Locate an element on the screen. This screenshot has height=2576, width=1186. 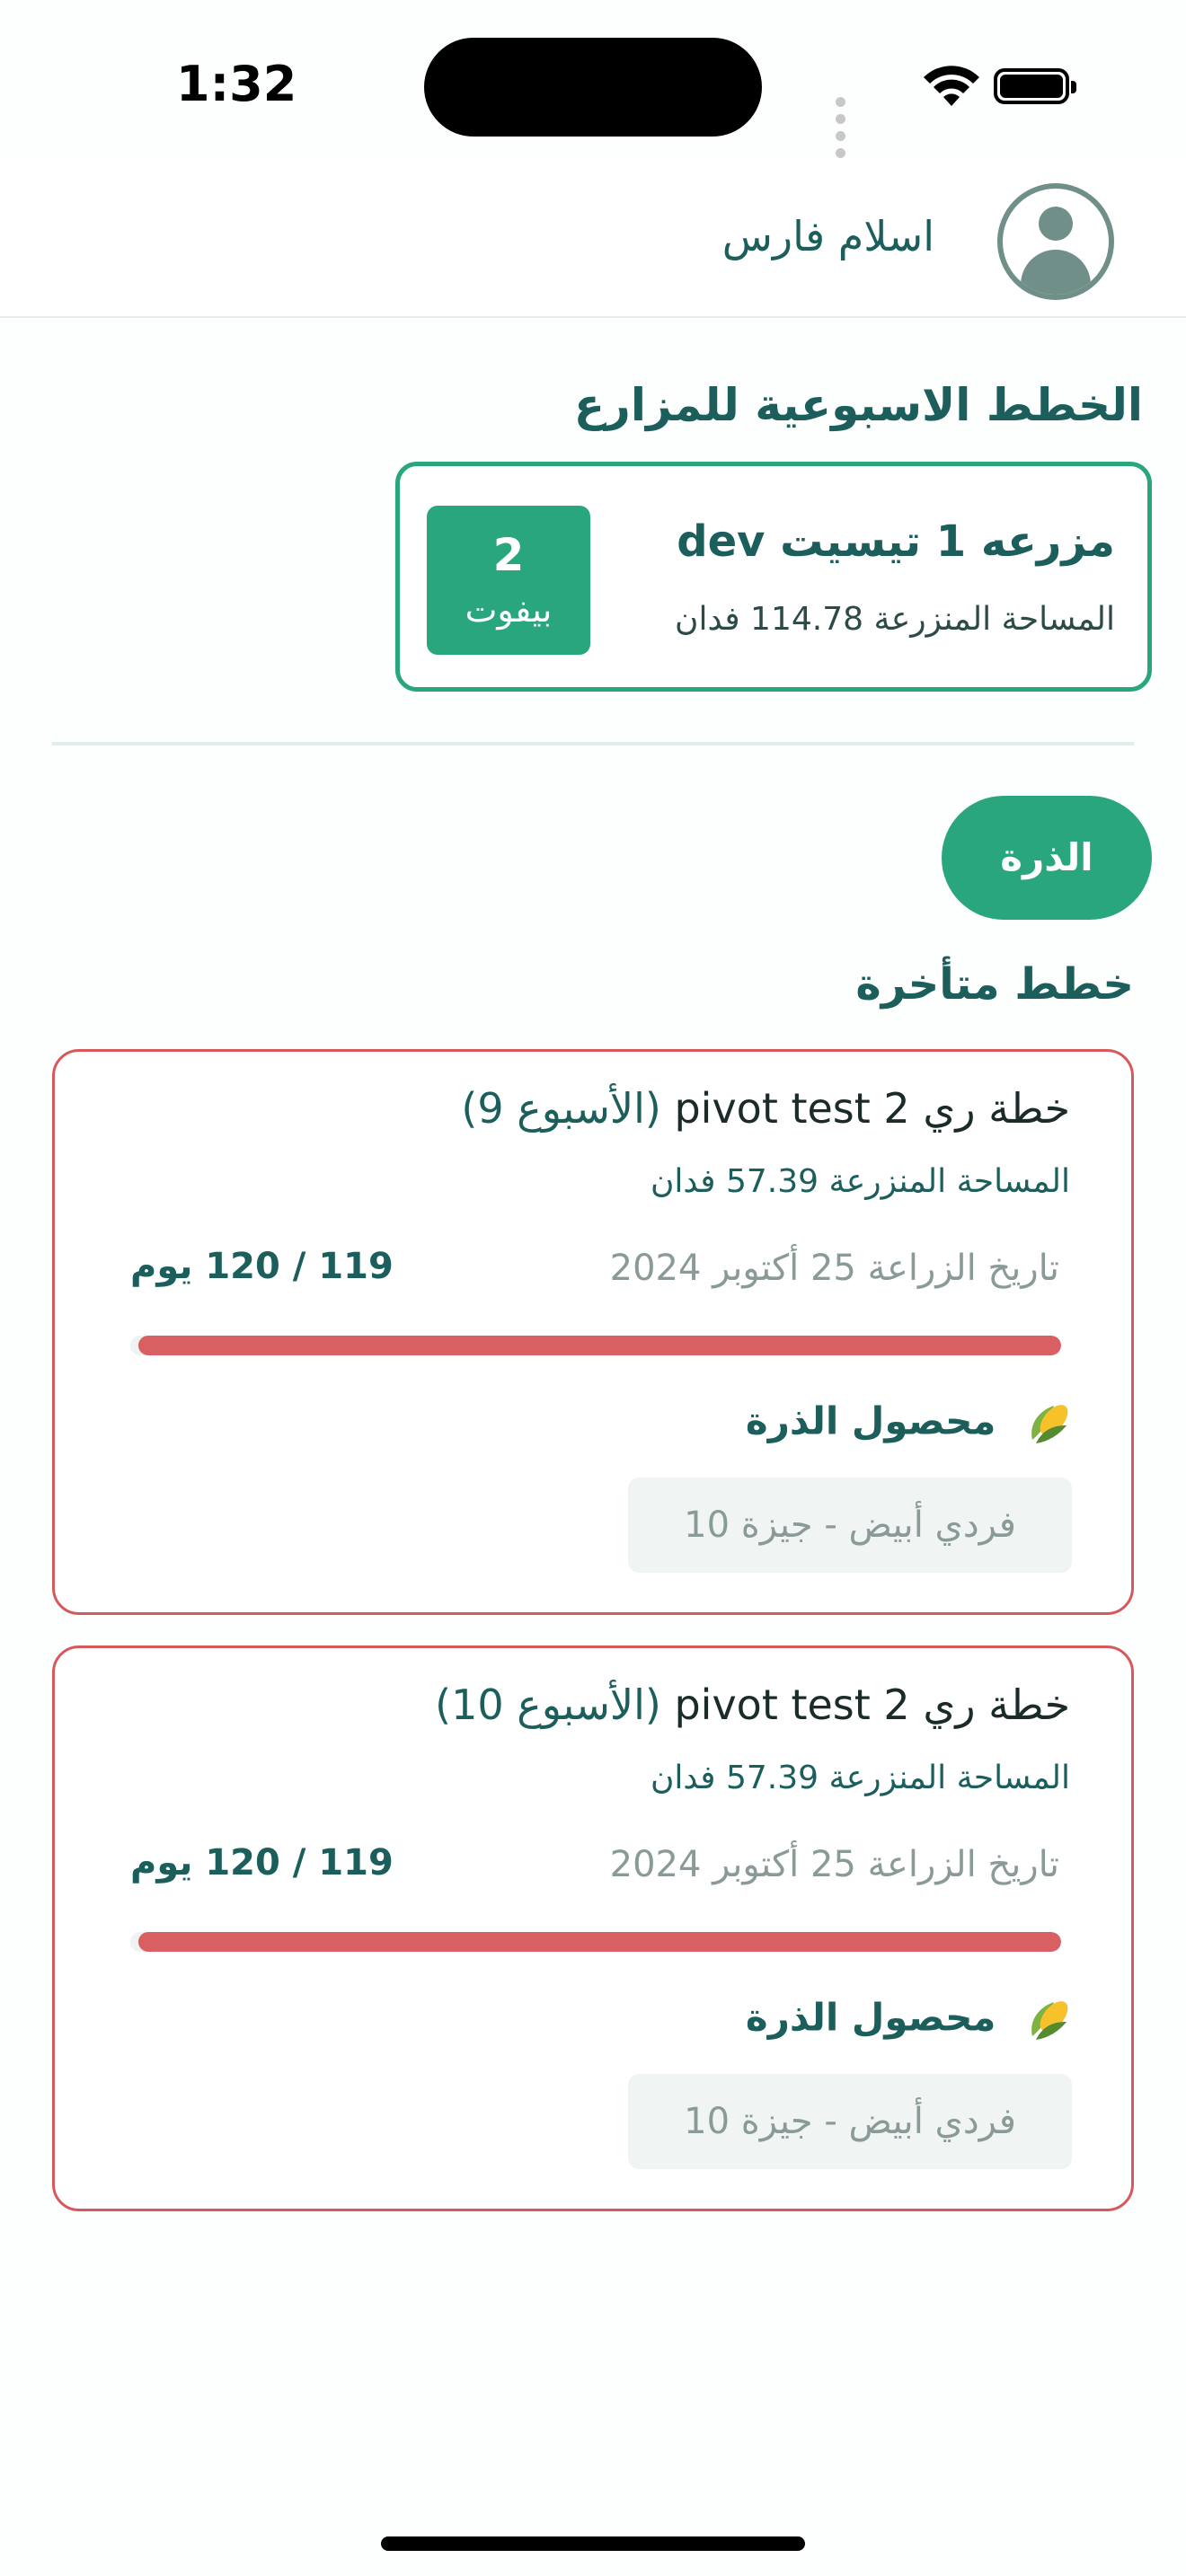
plan-title: خطة ري pivot test 2 (الأسبوع 9) is located at coordinates (621, 1108).